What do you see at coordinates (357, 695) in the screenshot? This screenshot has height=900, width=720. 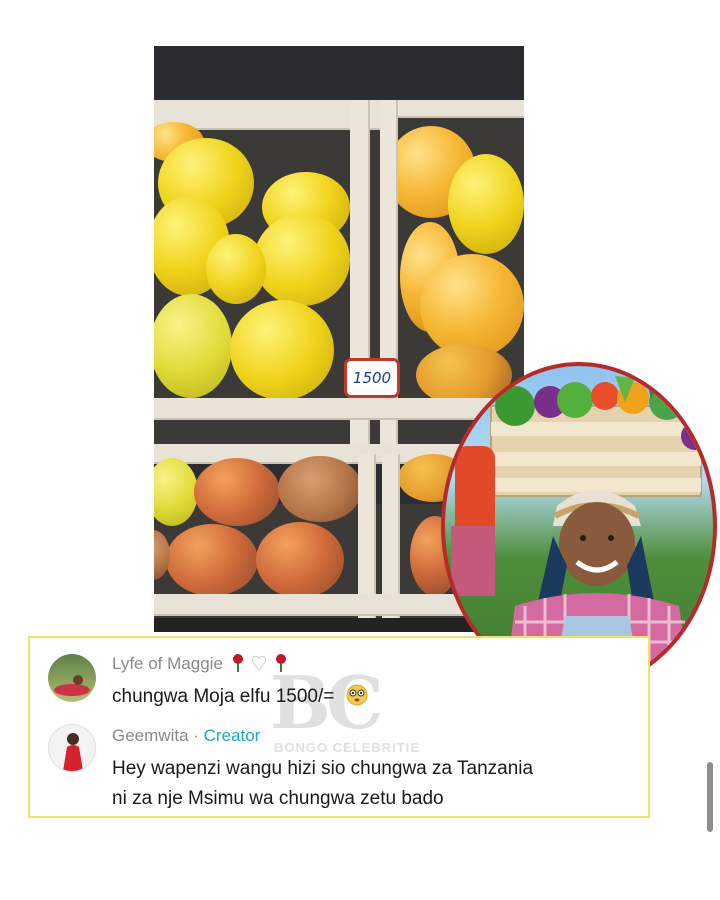 I see `flushed-face-icon` at bounding box center [357, 695].